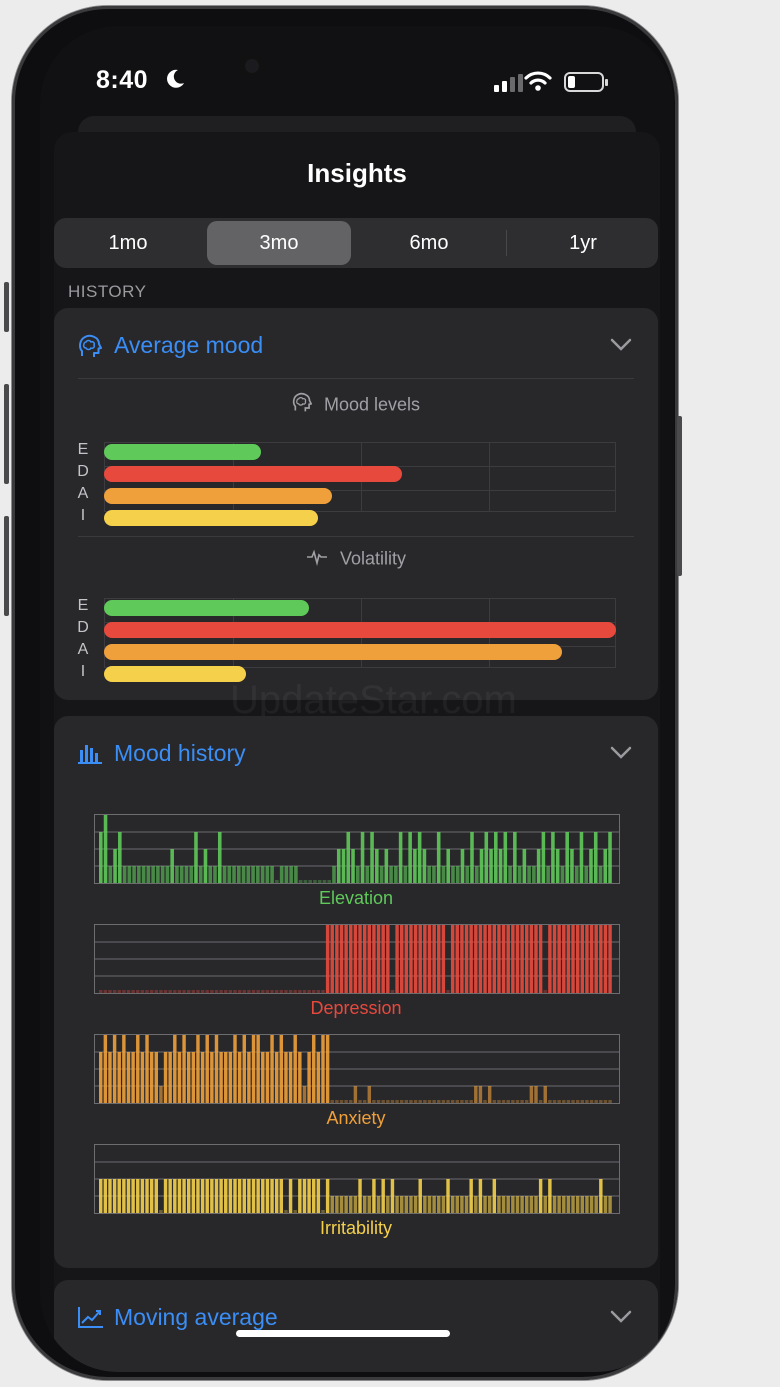 This screenshot has height=1387, width=780. I want to click on volume-down-button, so click(6, 566).